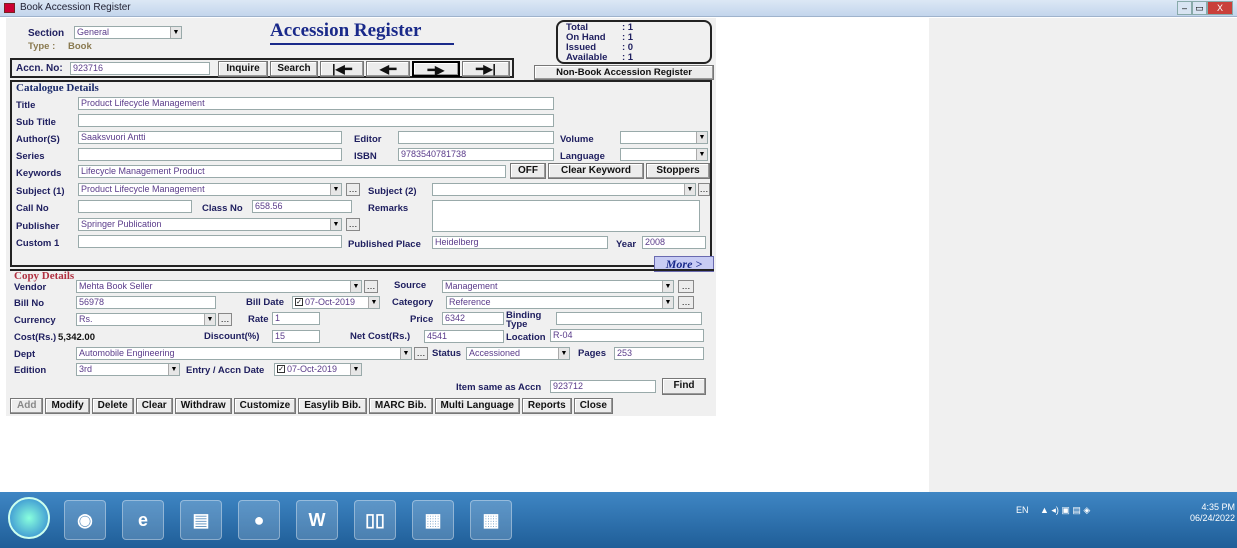 This screenshot has width=1237, height=548. What do you see at coordinates (518, 353) in the screenshot?
I see `status-select: Accessioned ▼` at bounding box center [518, 353].